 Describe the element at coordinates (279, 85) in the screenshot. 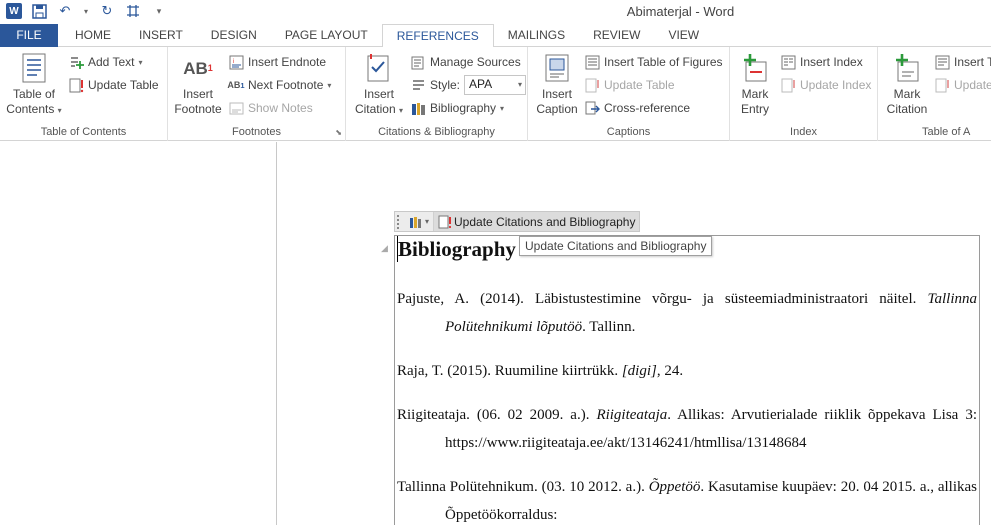

I see `next-footnote-button: AB 1 Next Footnote ▾` at that location.